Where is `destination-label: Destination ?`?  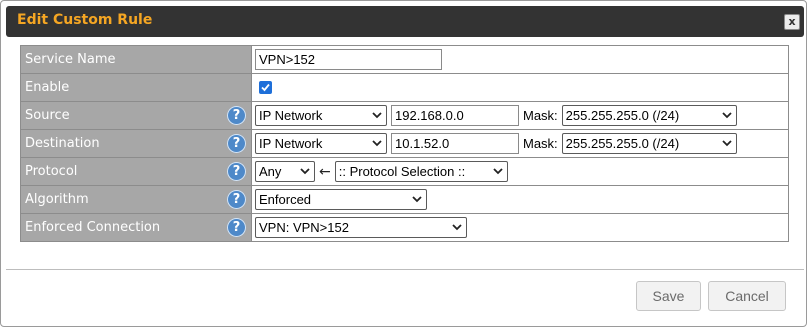 destination-label: Destination ? is located at coordinates (136, 143).